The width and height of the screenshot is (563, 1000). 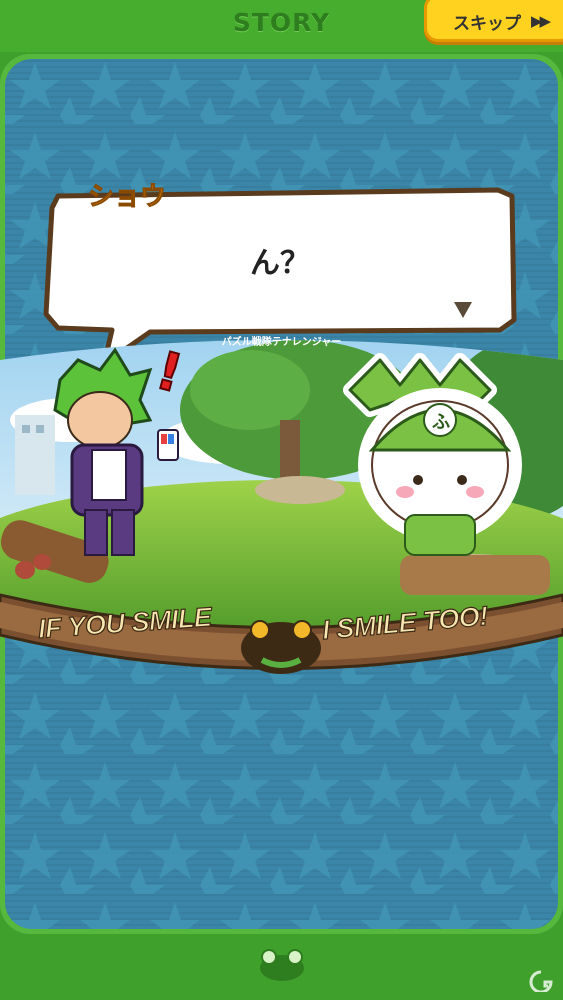 I want to click on puzzle-creature-icon, so click(x=282, y=963).